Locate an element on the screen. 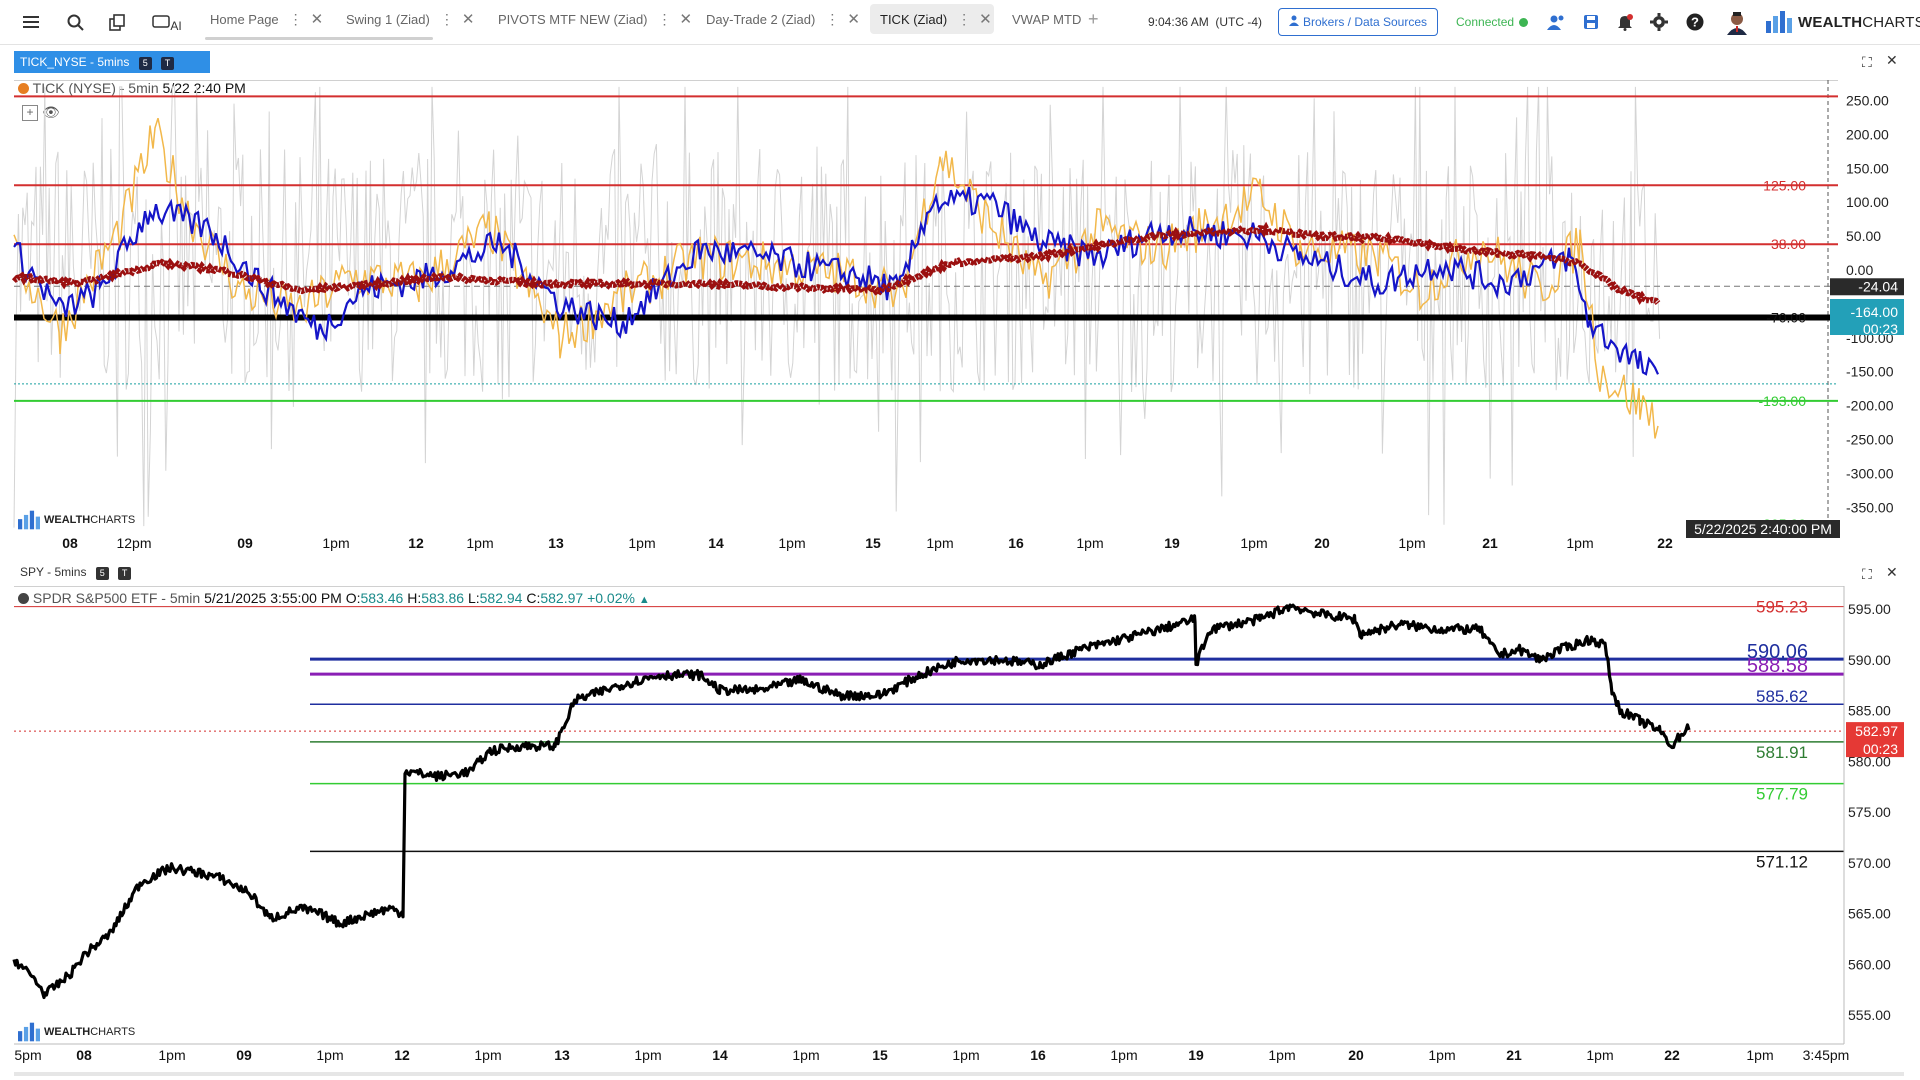 The image size is (1920, 1080). hamburger-menu-icon is located at coordinates (31, 22).